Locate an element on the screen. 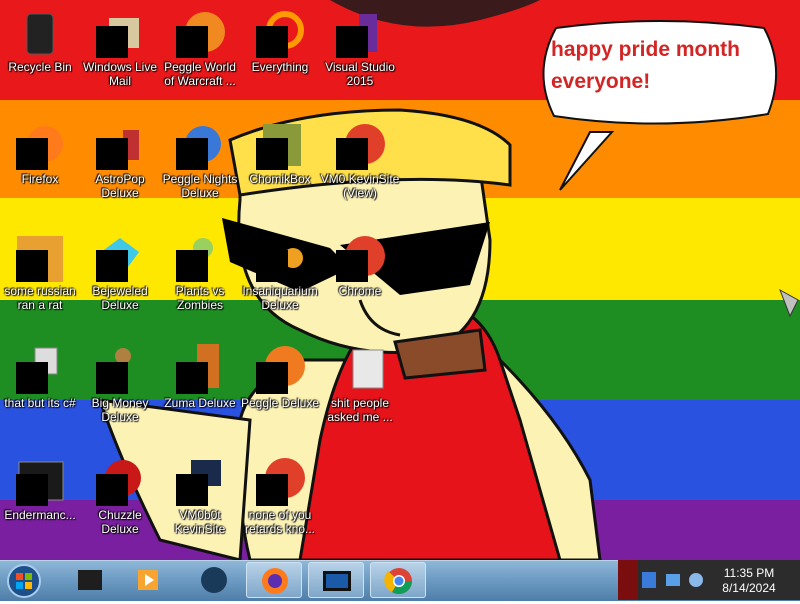  speech-bubble-text: happy pride month everyone! is located at coordinates (661, 66).